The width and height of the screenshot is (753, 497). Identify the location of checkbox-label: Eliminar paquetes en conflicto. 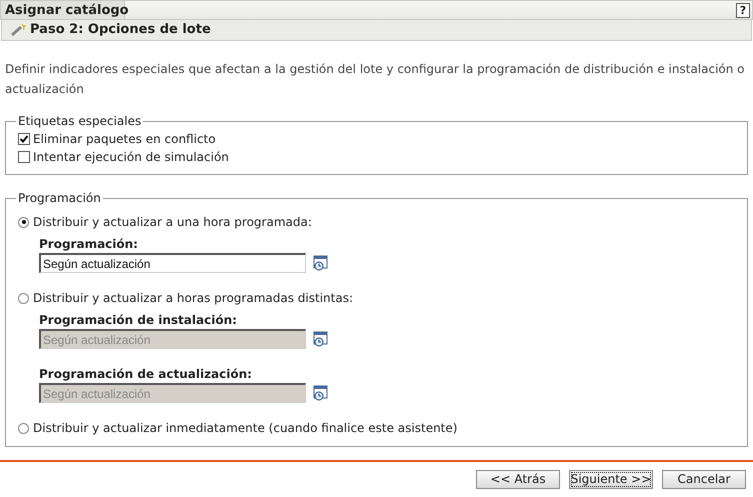
(124, 139).